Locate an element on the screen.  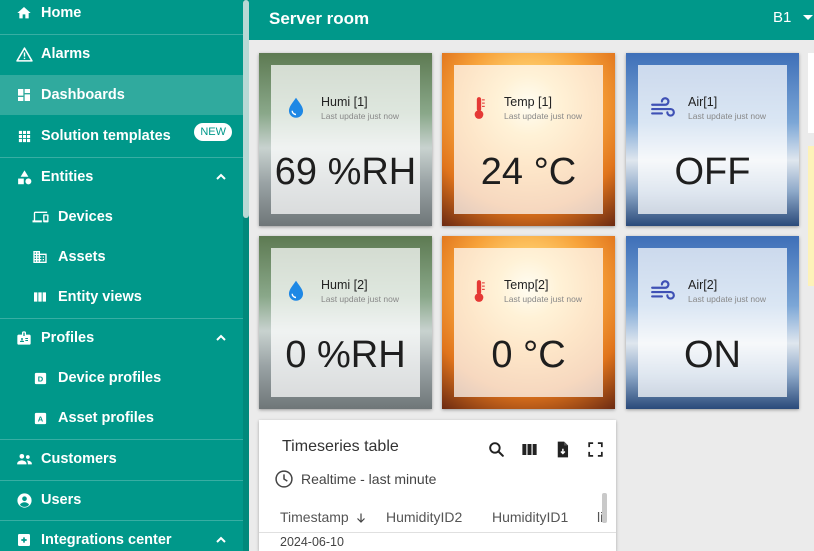
sidebar-item-label: Entities is located at coordinates (67, 177).